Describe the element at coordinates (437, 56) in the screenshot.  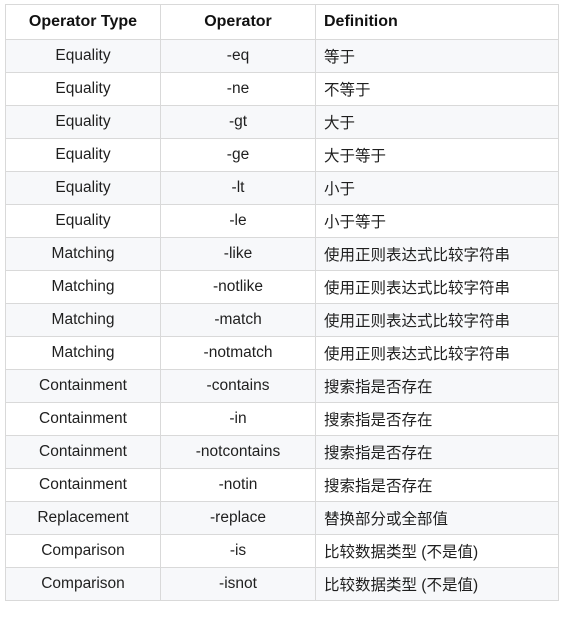
I see `cell-definition: 等于` at that location.